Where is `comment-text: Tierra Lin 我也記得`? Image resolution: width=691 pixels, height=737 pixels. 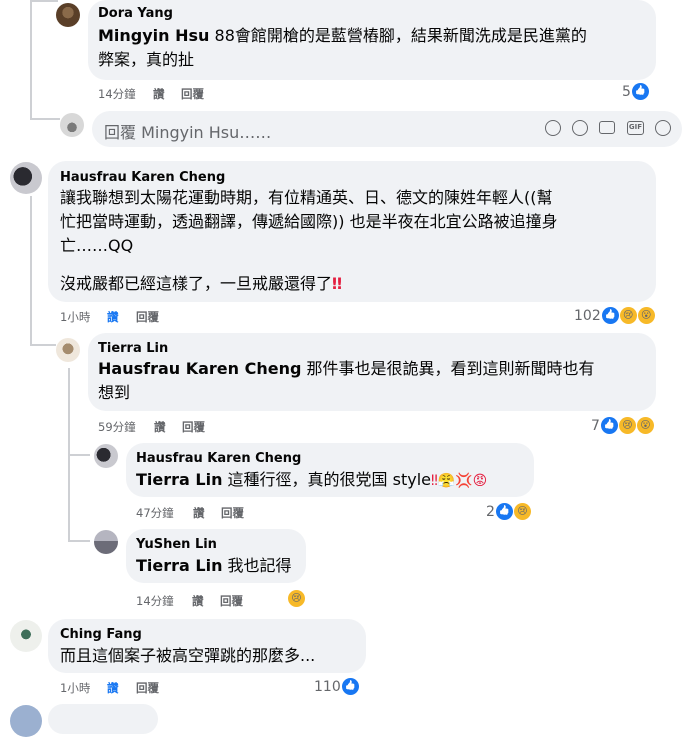
comment-text: Tierra Lin 我也記得 is located at coordinates (214, 565).